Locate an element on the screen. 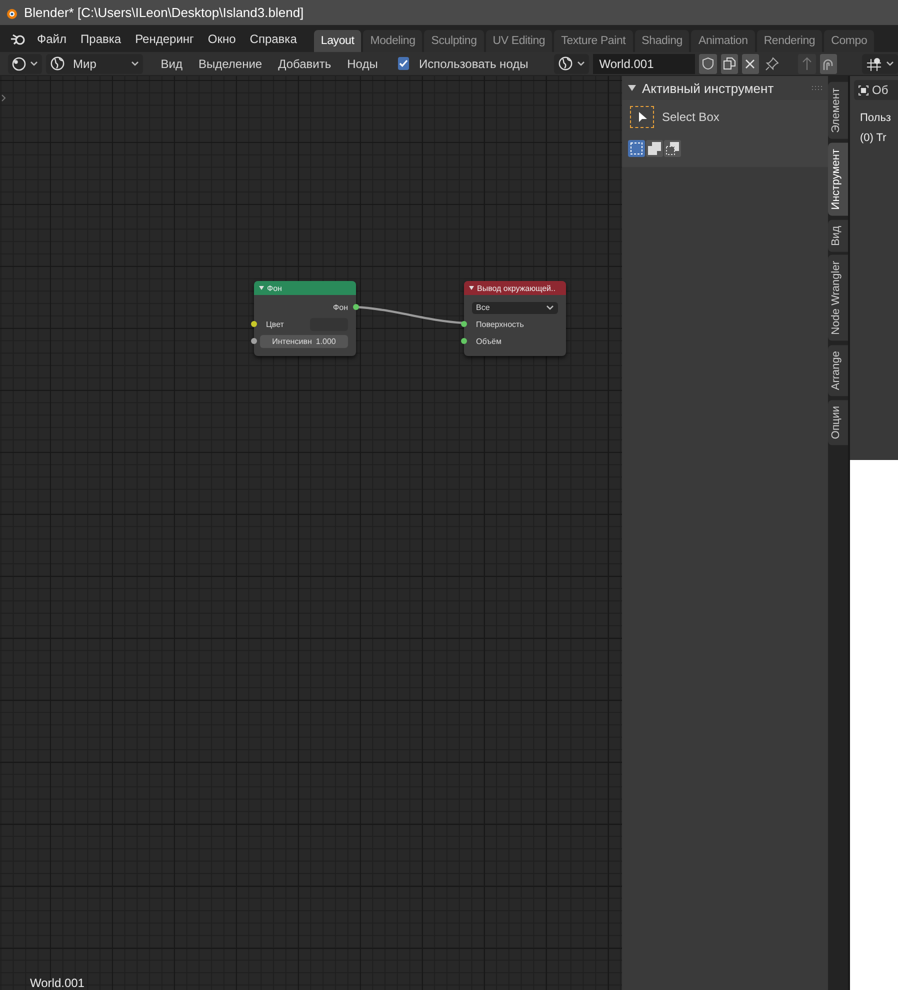 The width and height of the screenshot is (898, 990). editor-type-button is located at coordinates (25, 64).